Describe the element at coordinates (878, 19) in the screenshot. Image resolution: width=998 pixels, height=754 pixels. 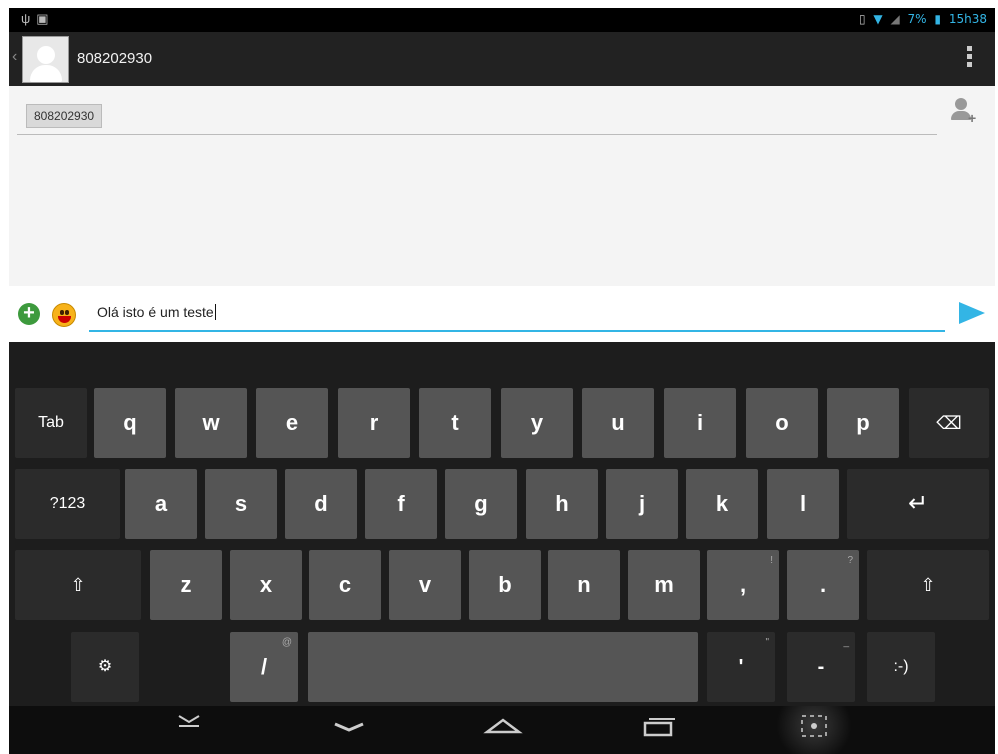
I see `wifi-icon: ▼` at that location.